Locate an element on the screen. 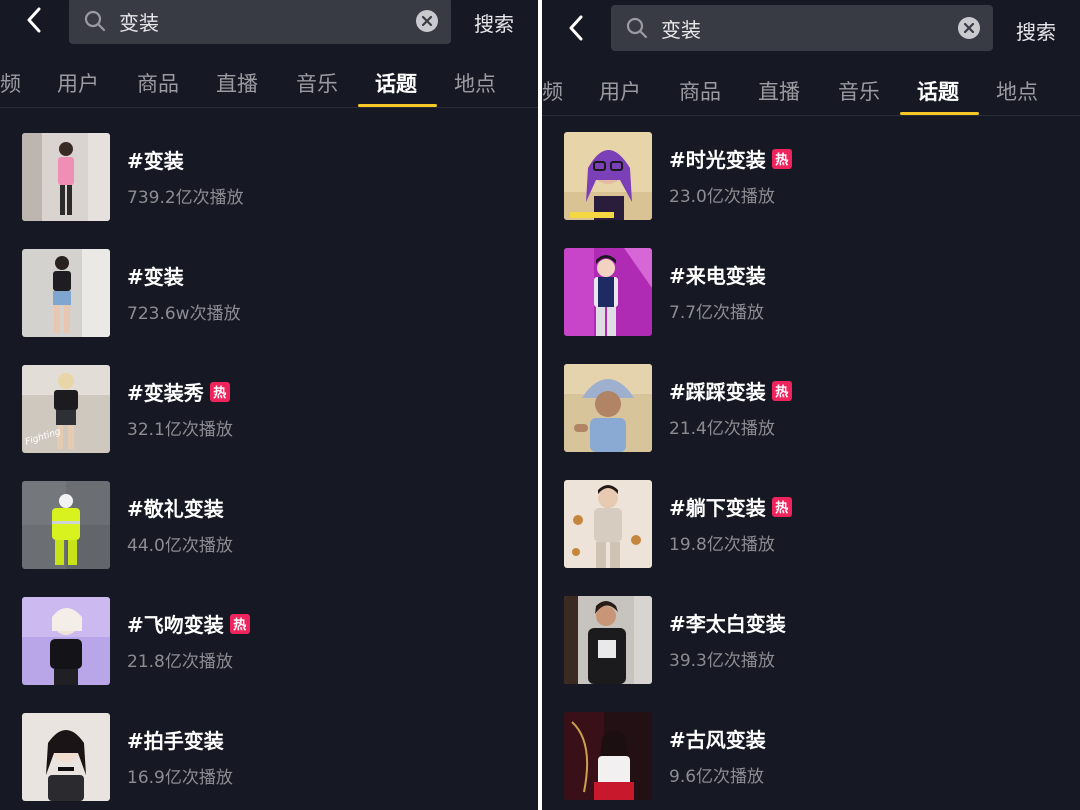 This screenshot has width=1080, height=810. topic-title: #来电变装 is located at coordinates (717, 276).